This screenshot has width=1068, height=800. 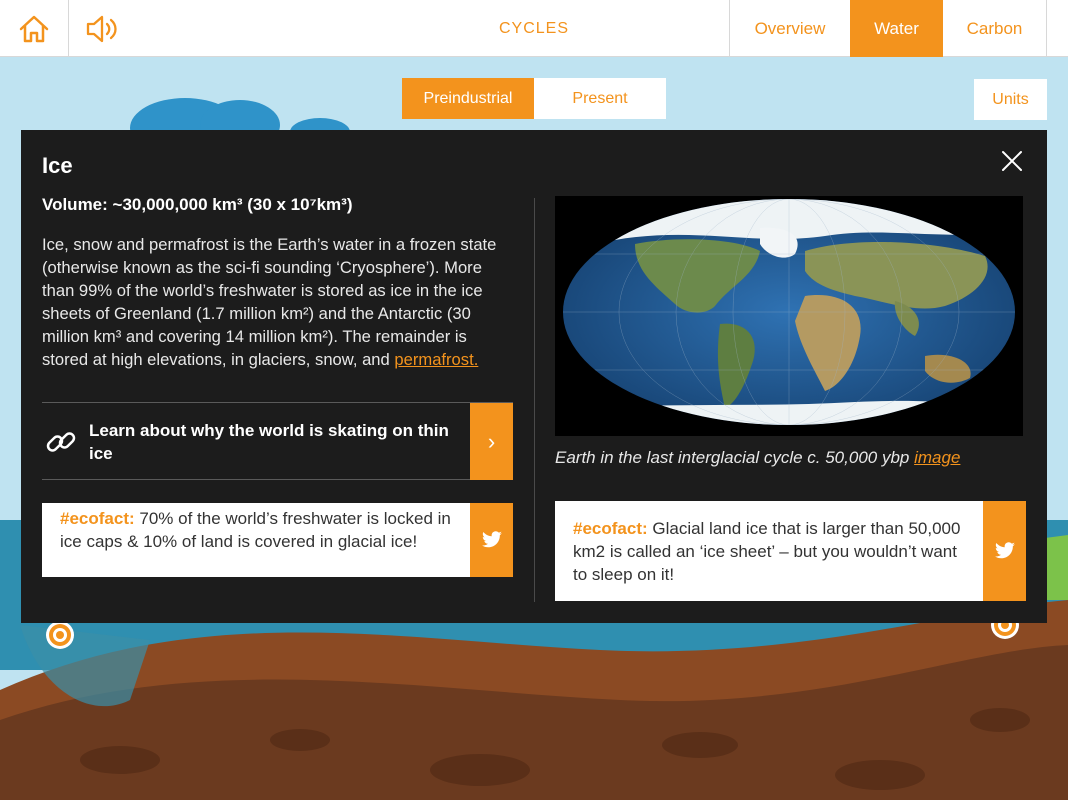 What do you see at coordinates (197, 204) in the screenshot?
I see `volume-heading: Volume: ~30,000,000 km³ (30 x 10⁷km³)` at bounding box center [197, 204].